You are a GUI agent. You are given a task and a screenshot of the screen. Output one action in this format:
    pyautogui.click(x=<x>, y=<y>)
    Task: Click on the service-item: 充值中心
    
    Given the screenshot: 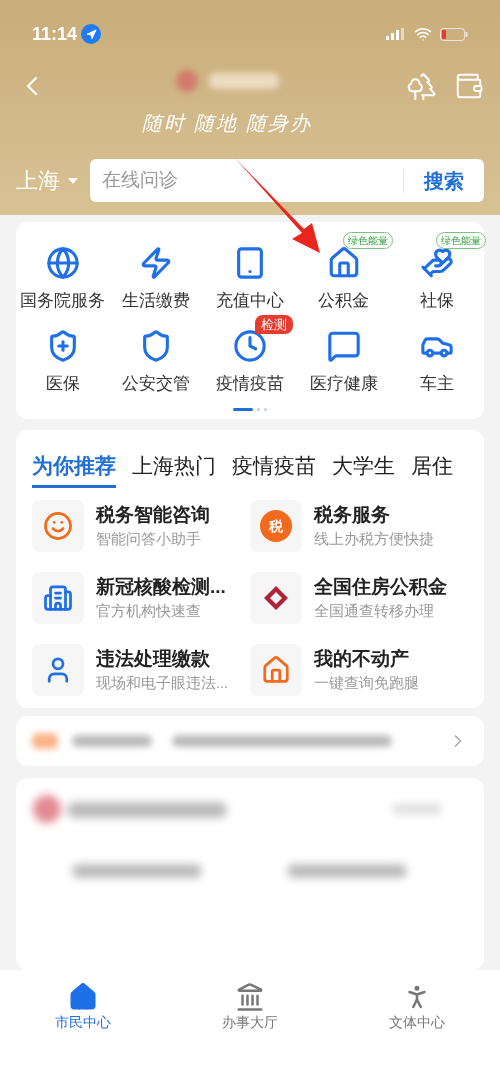 What is the action you would take?
    pyautogui.click(x=250, y=279)
    